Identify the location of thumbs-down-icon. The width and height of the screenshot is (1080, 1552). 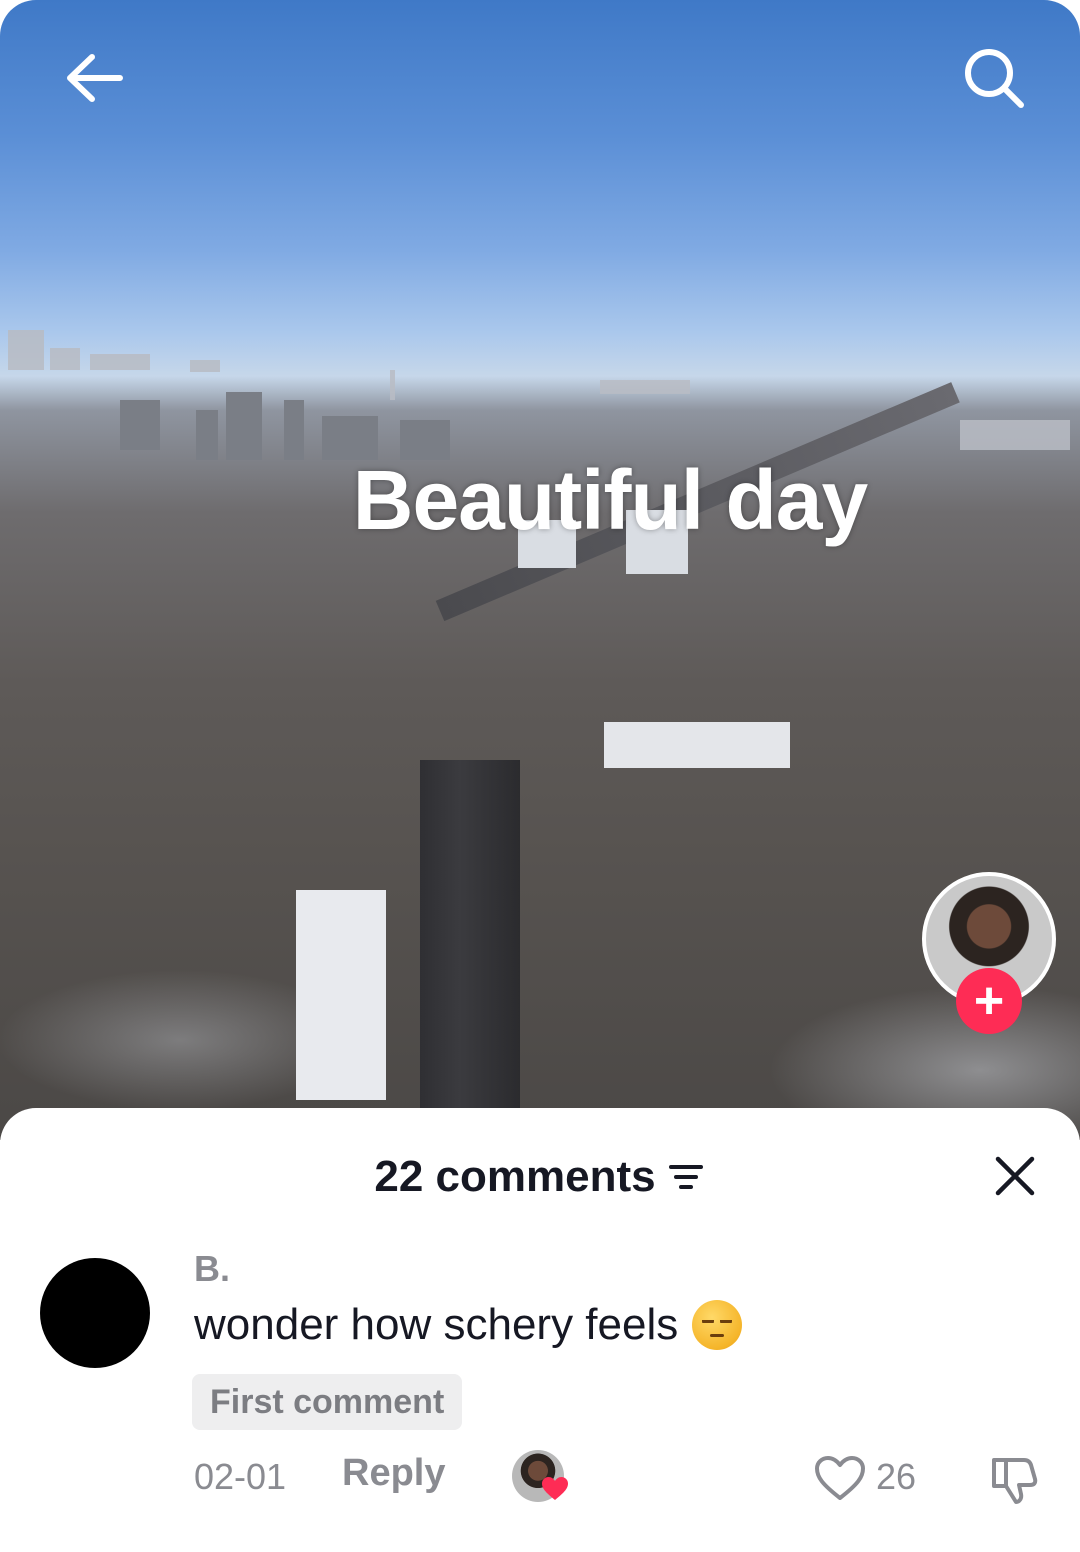
(1015, 1481).